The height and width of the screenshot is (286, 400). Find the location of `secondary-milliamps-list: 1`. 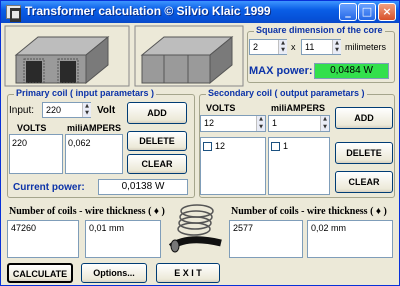

secondary-milliamps-list: 1 is located at coordinates (299, 166).